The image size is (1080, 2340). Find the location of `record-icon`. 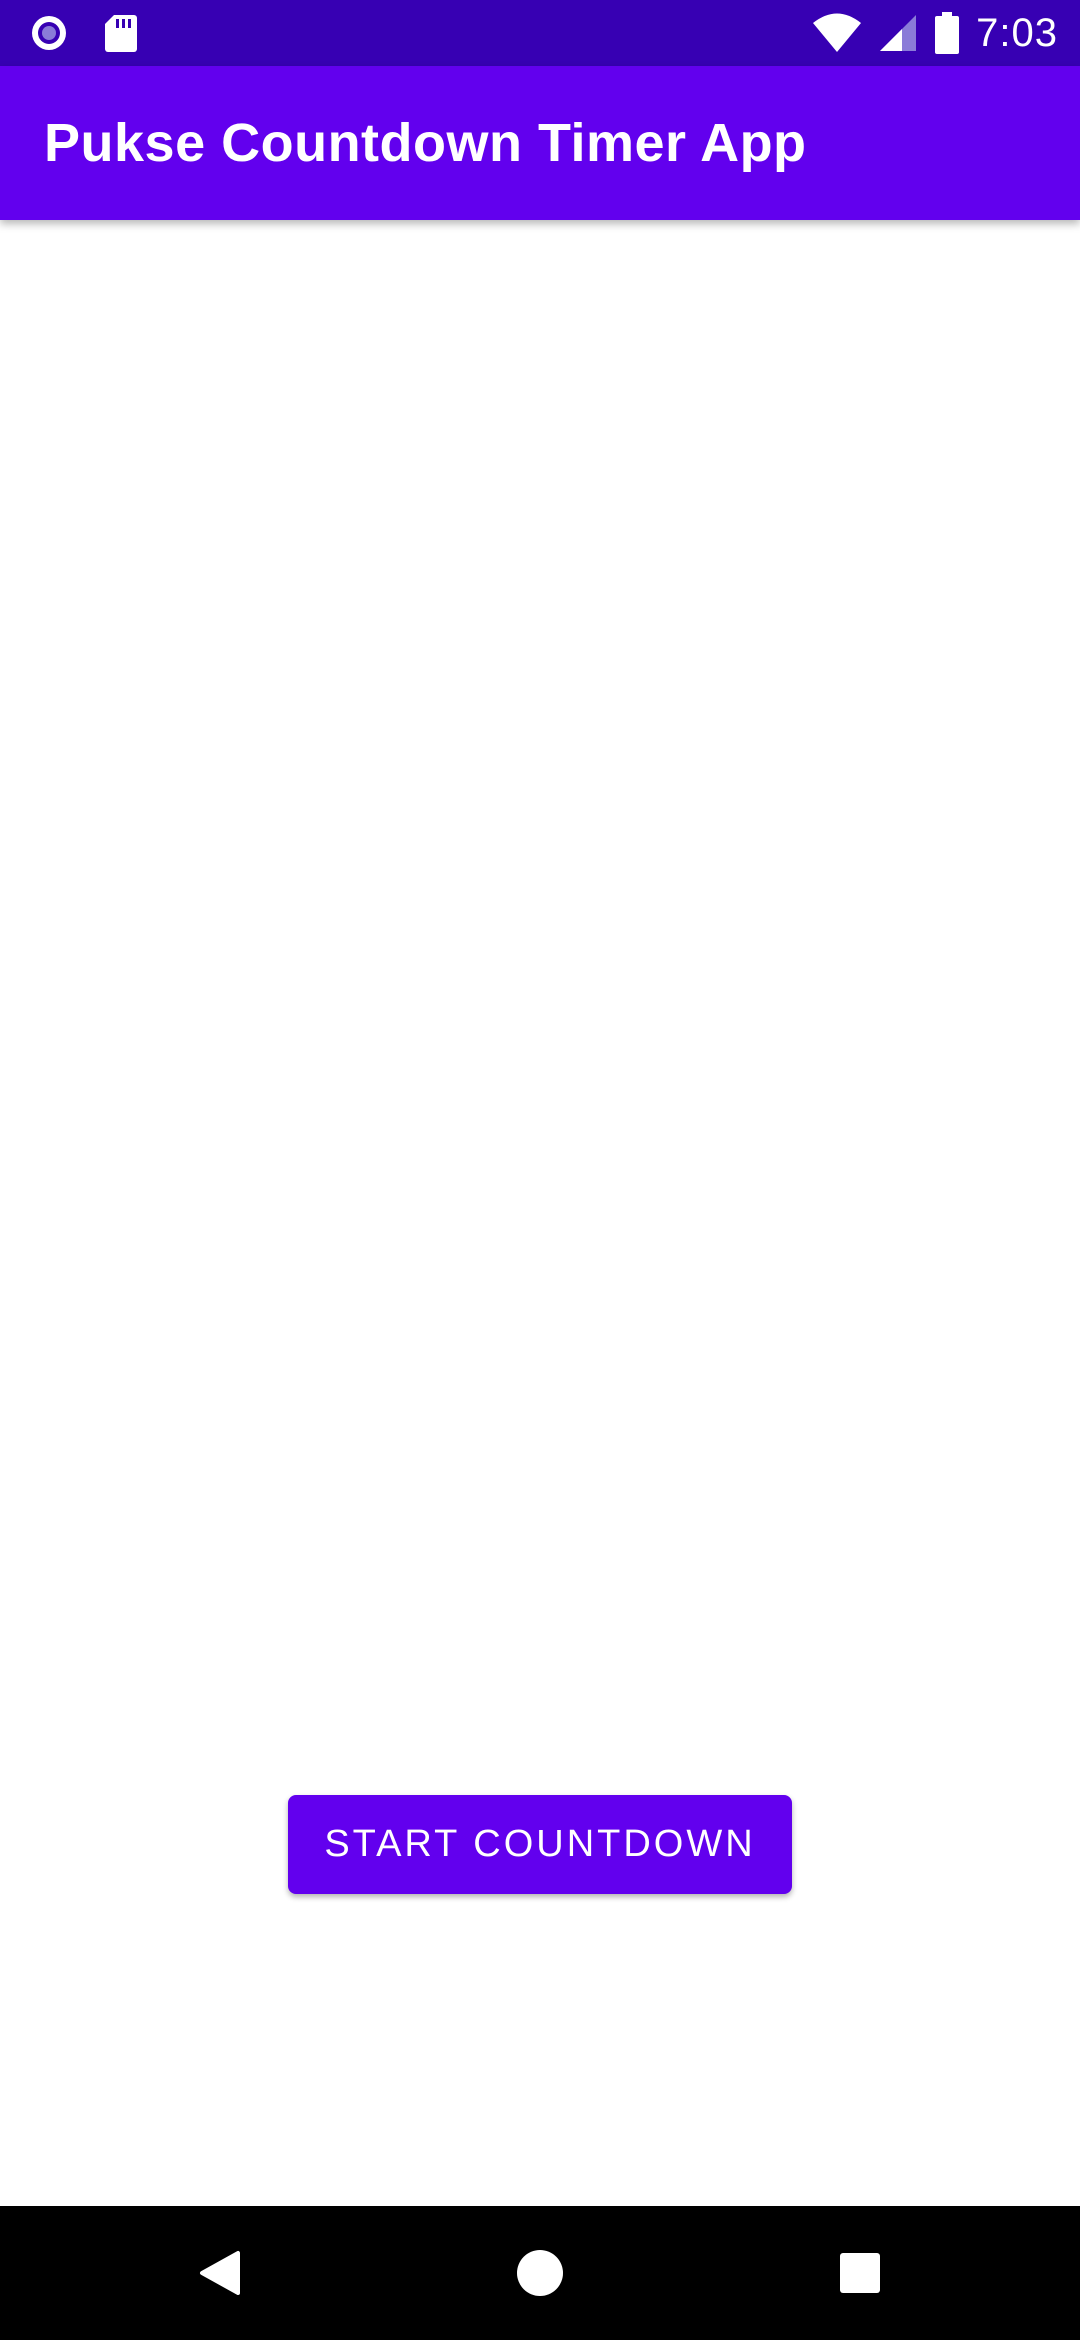

record-icon is located at coordinates (49, 33).